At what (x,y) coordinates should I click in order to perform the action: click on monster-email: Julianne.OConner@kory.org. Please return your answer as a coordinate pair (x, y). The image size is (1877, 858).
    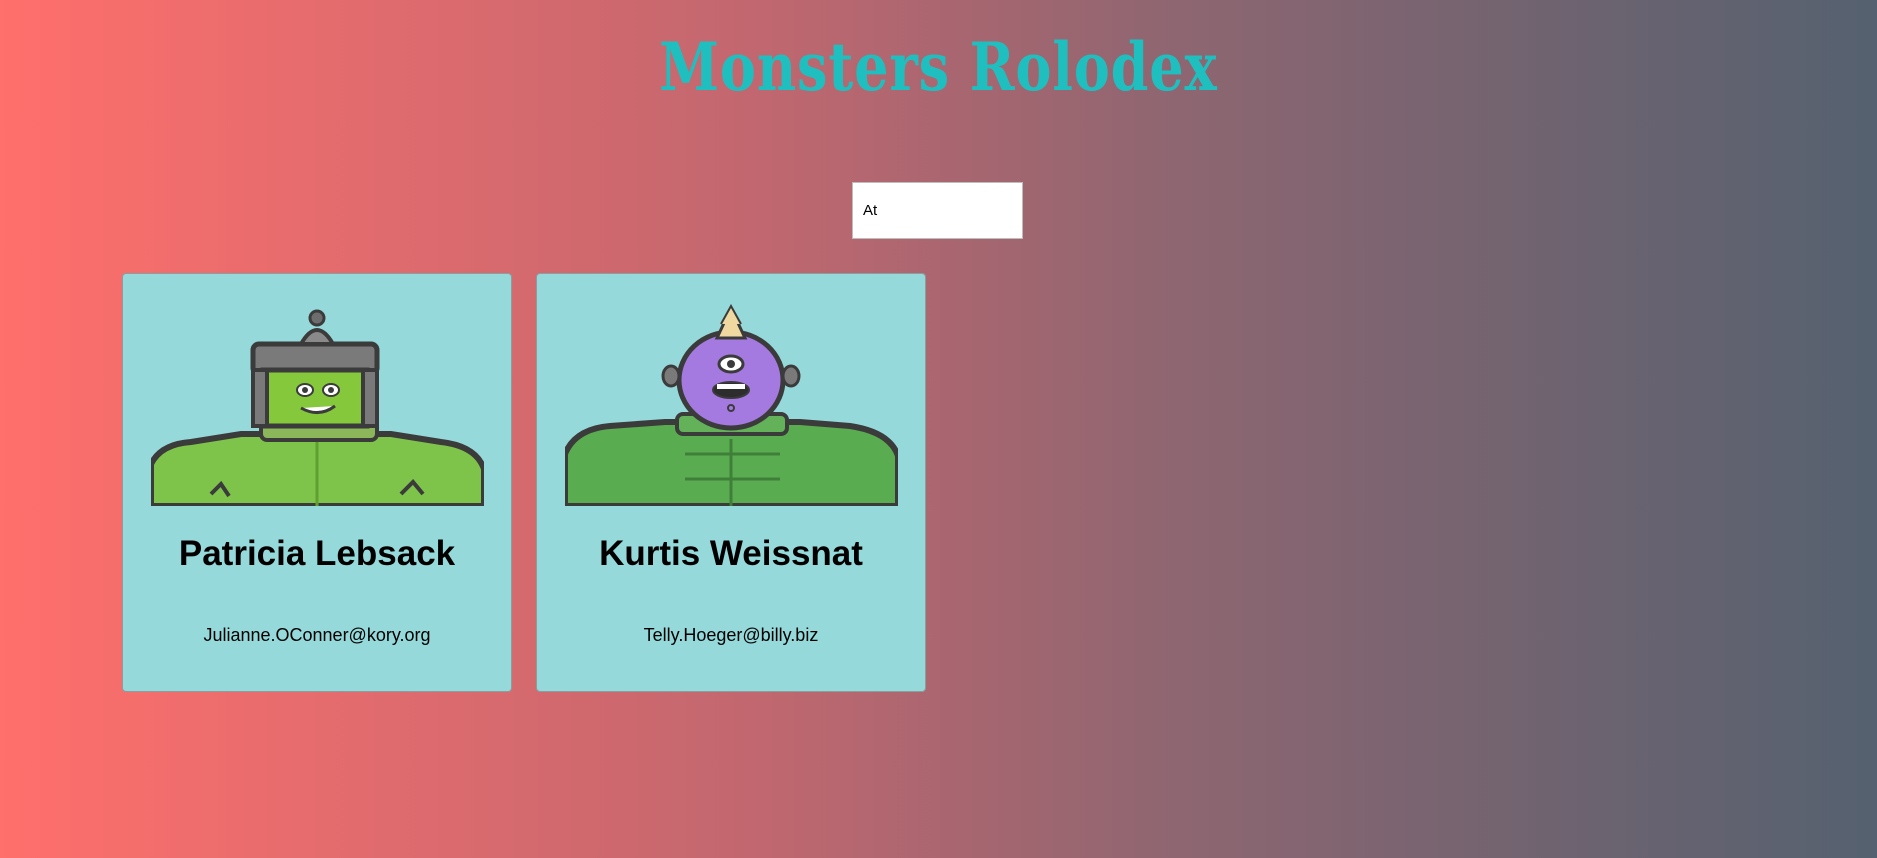
    Looking at the image, I should click on (317, 635).